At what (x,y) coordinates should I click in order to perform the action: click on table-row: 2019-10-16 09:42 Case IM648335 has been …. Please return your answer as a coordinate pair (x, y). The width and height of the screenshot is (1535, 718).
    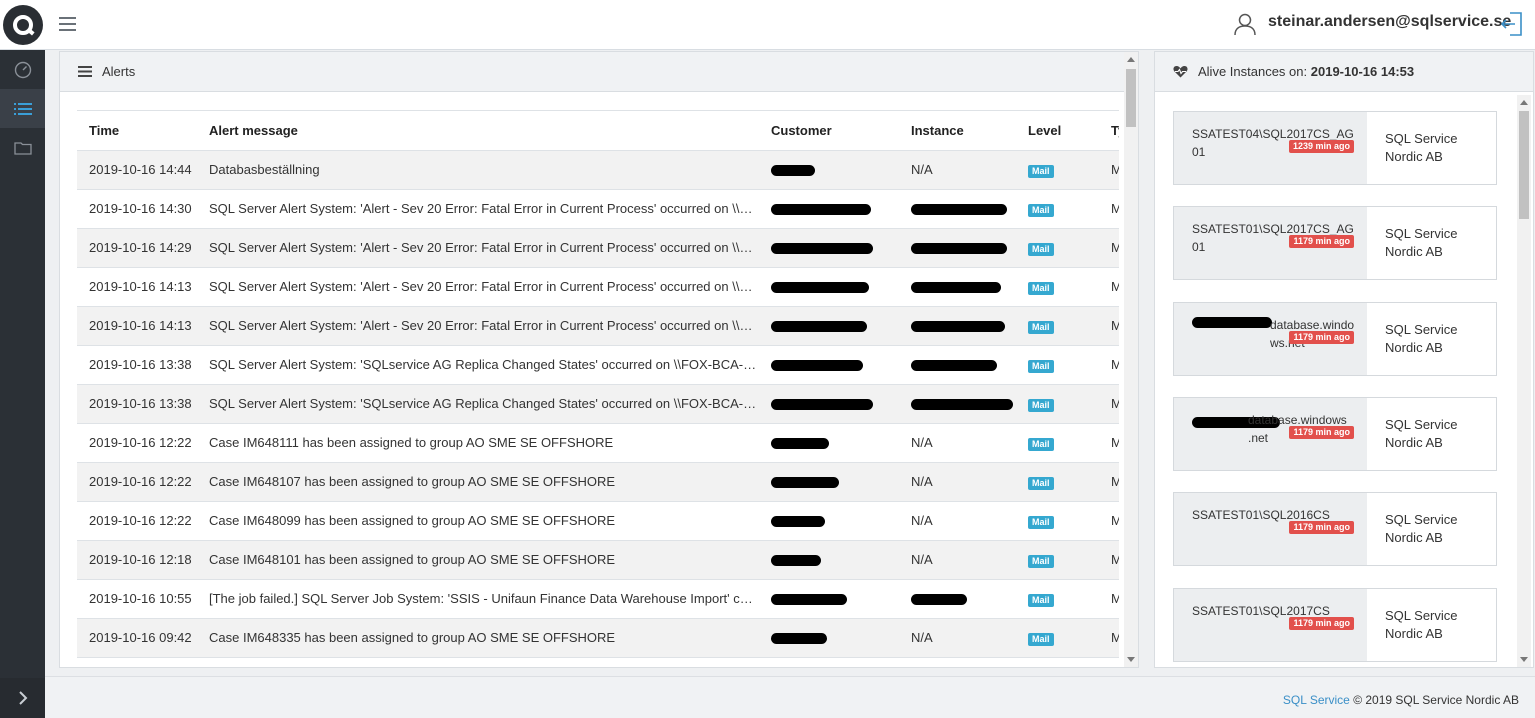
    Looking at the image, I should click on (598, 638).